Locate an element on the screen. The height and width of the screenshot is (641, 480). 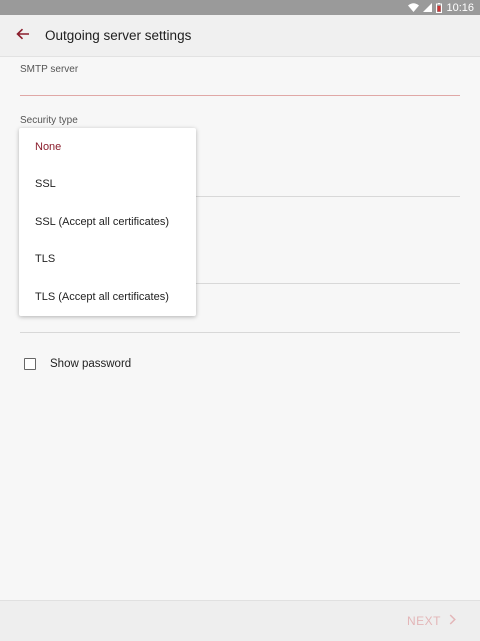
smtp-server-label: SMTP server is located at coordinates (49, 69).